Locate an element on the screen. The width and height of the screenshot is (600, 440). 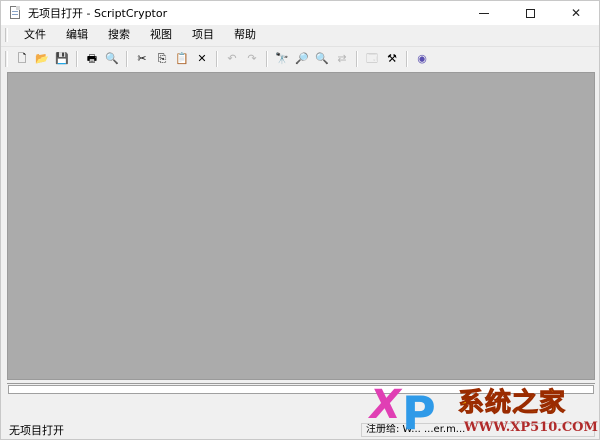
output-line is located at coordinates (301, 389).